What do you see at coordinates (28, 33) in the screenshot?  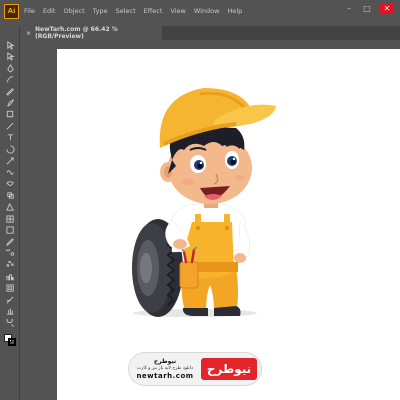 I see `tab-close-icon: ×` at bounding box center [28, 33].